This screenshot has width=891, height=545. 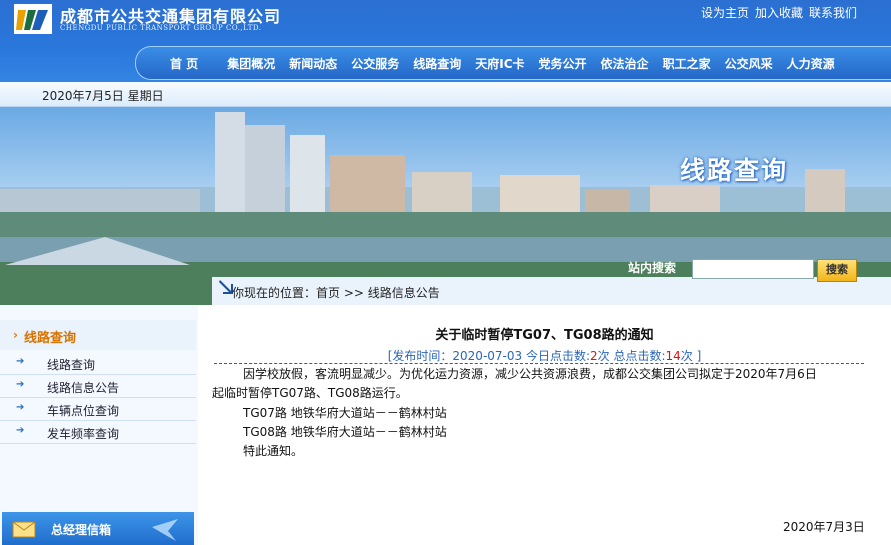 What do you see at coordinates (81, 530) in the screenshot?
I see `gm-mailbox-label: 总经理信箱` at bounding box center [81, 530].